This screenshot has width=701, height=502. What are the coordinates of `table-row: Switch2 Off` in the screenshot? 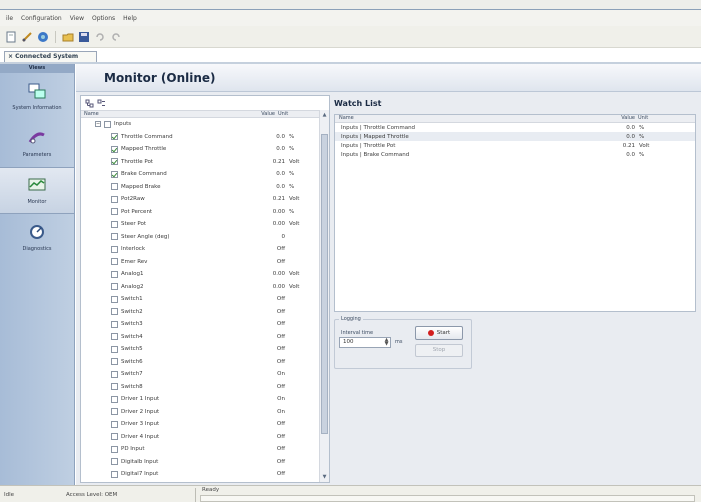 It's located at (205, 312).